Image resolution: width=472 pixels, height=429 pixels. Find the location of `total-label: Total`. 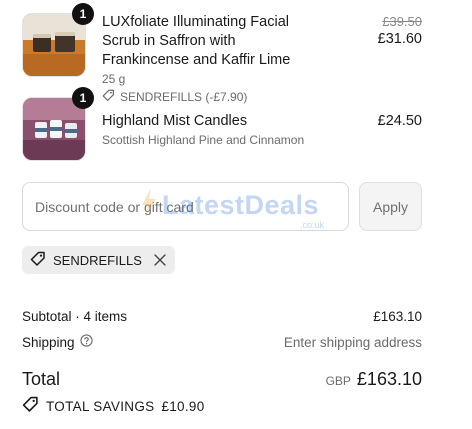

total-label: Total is located at coordinates (41, 379).